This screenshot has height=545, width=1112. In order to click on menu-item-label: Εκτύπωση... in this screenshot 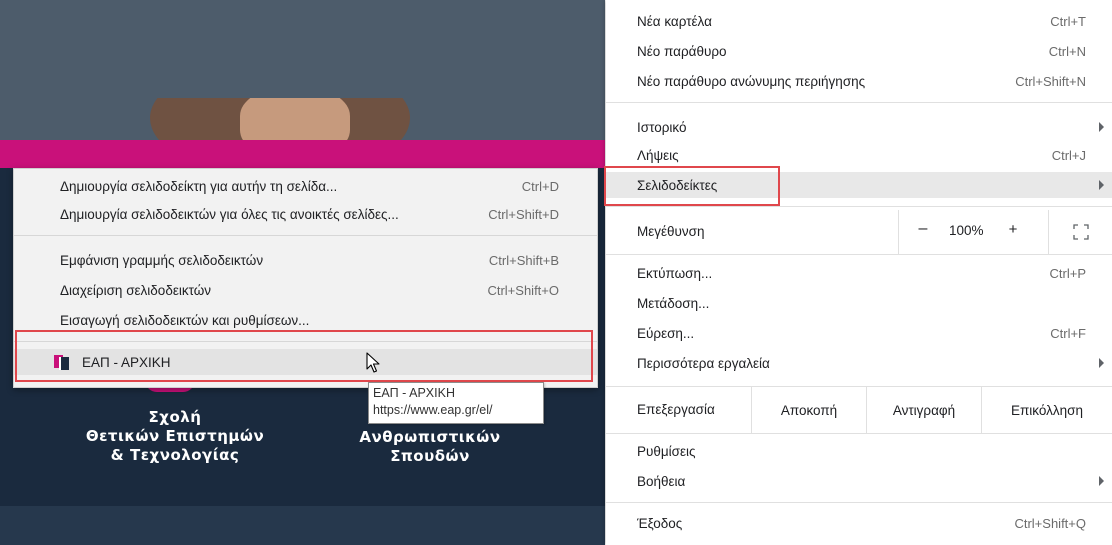, I will do `click(675, 273)`.